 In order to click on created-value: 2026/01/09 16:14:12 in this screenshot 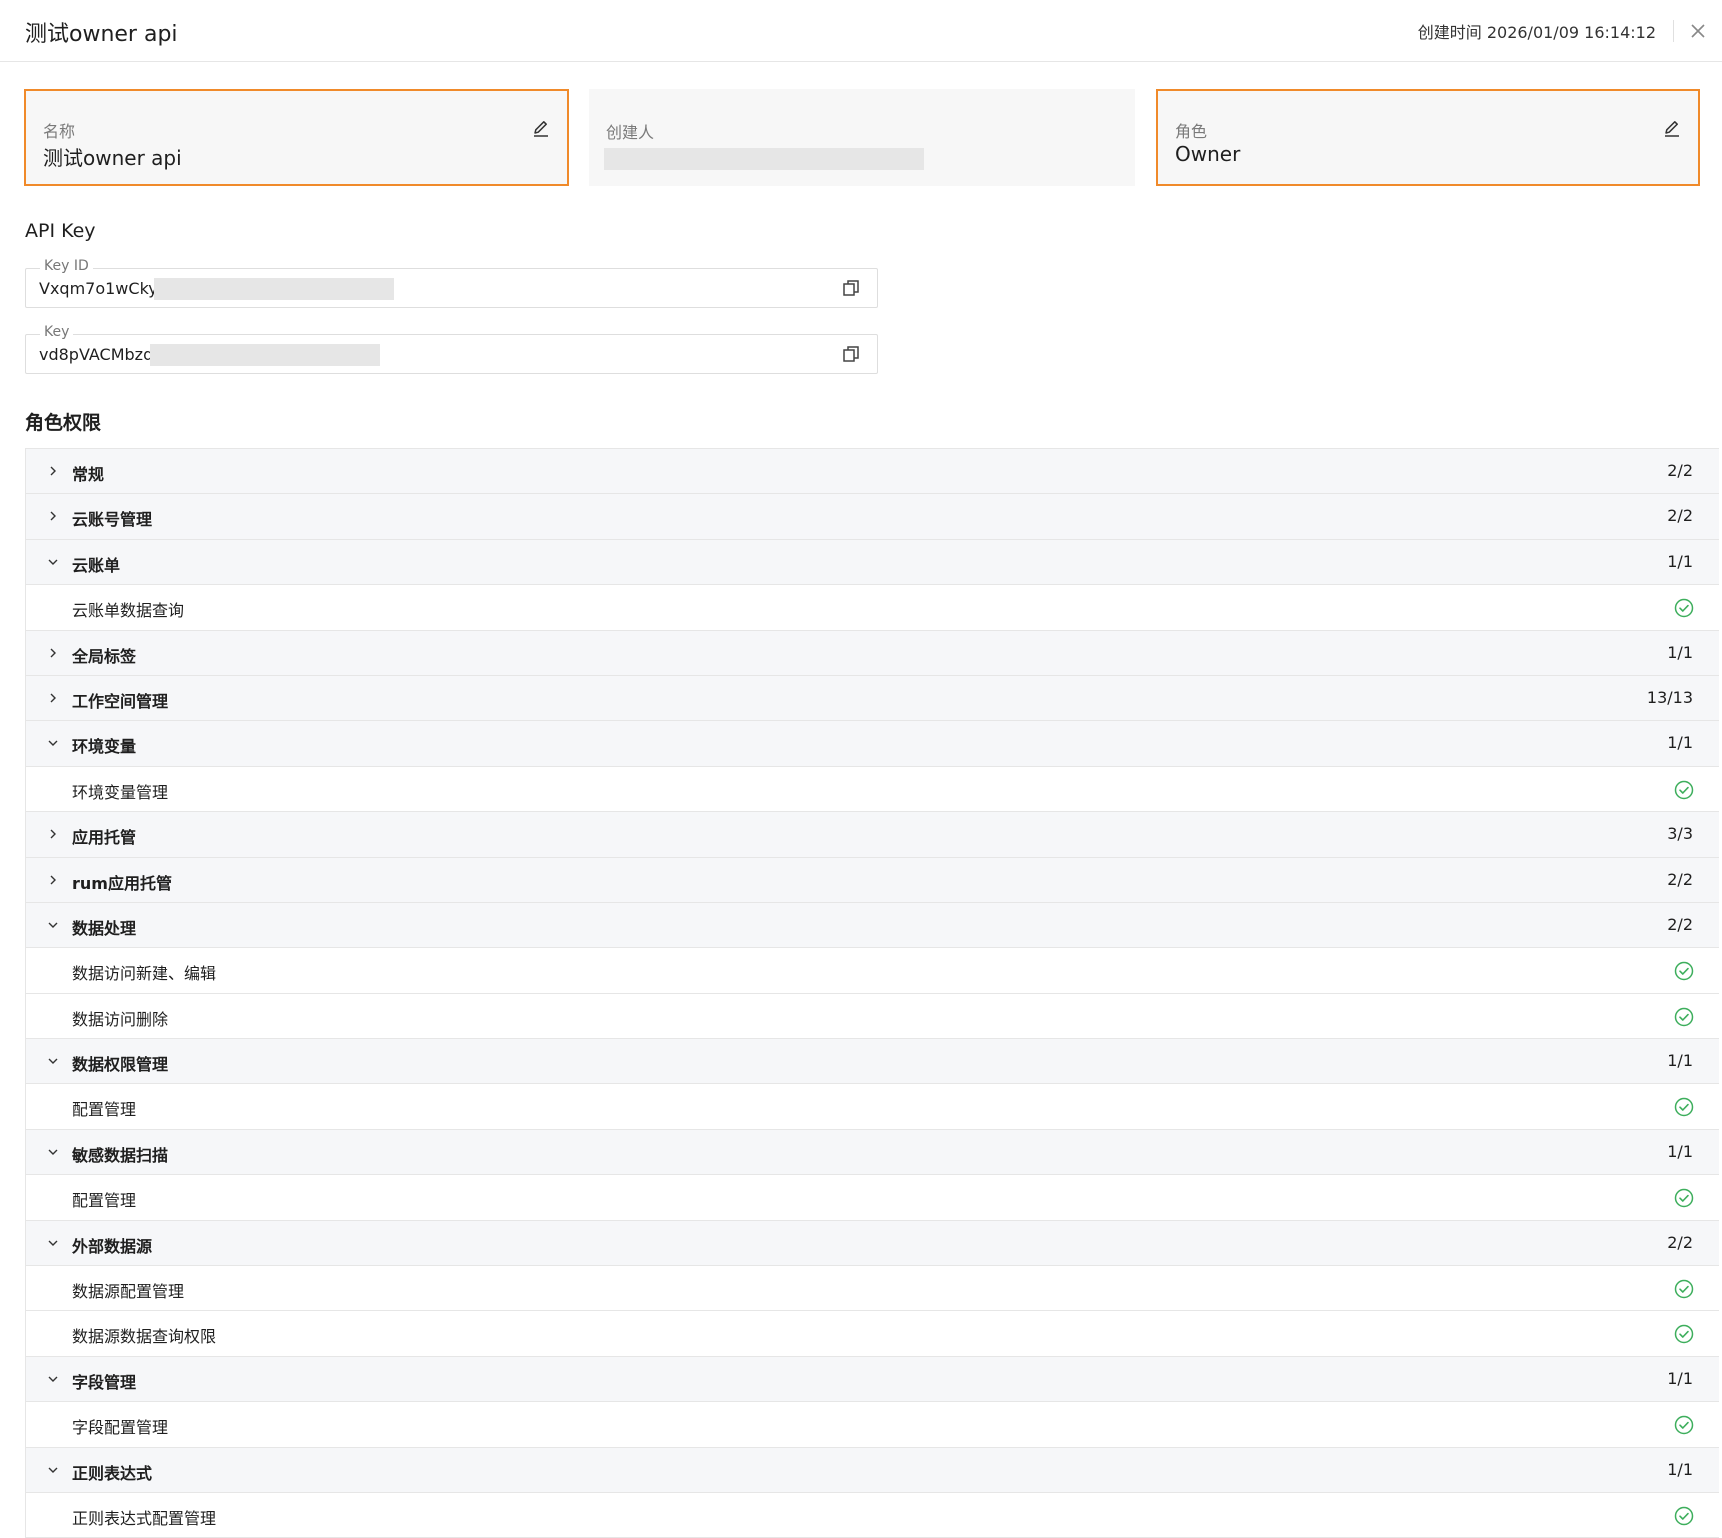, I will do `click(1571, 32)`.